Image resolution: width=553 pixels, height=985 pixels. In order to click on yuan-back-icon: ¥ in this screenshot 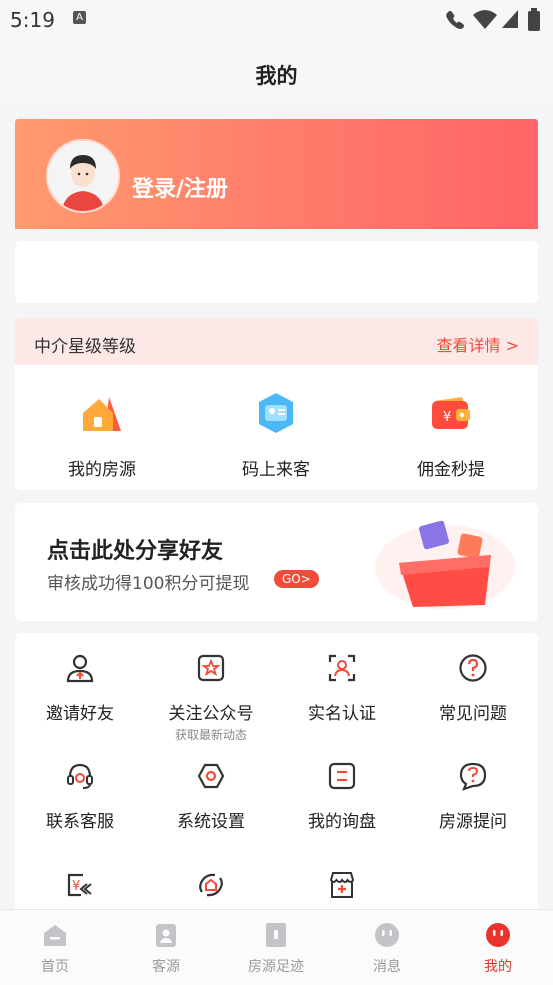, I will do `click(79, 885)`.